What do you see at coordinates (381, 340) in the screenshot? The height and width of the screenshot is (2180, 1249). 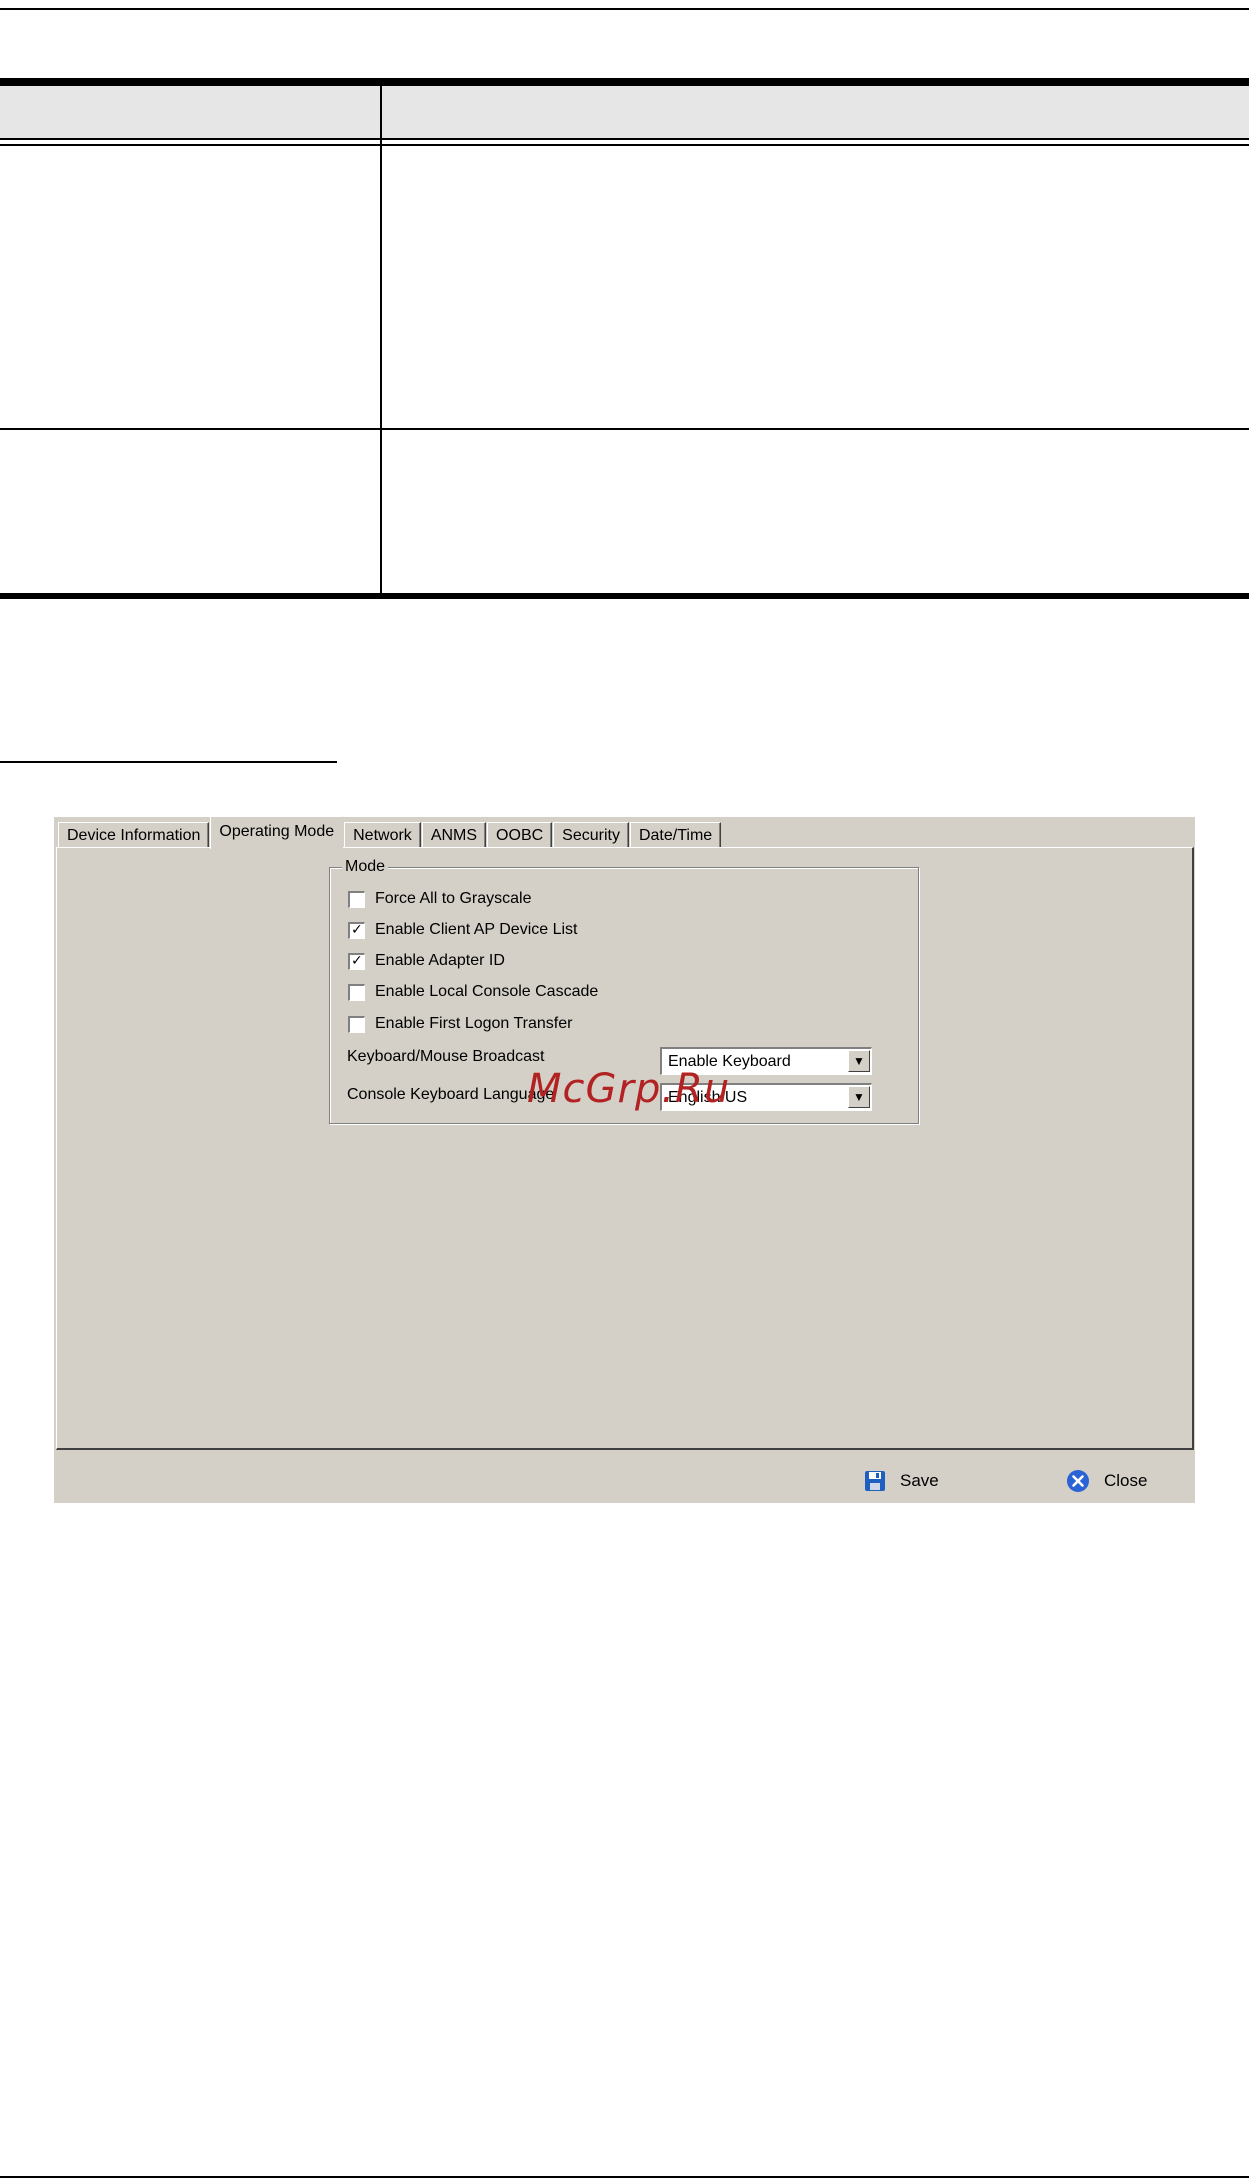 I see `column-separator` at bounding box center [381, 340].